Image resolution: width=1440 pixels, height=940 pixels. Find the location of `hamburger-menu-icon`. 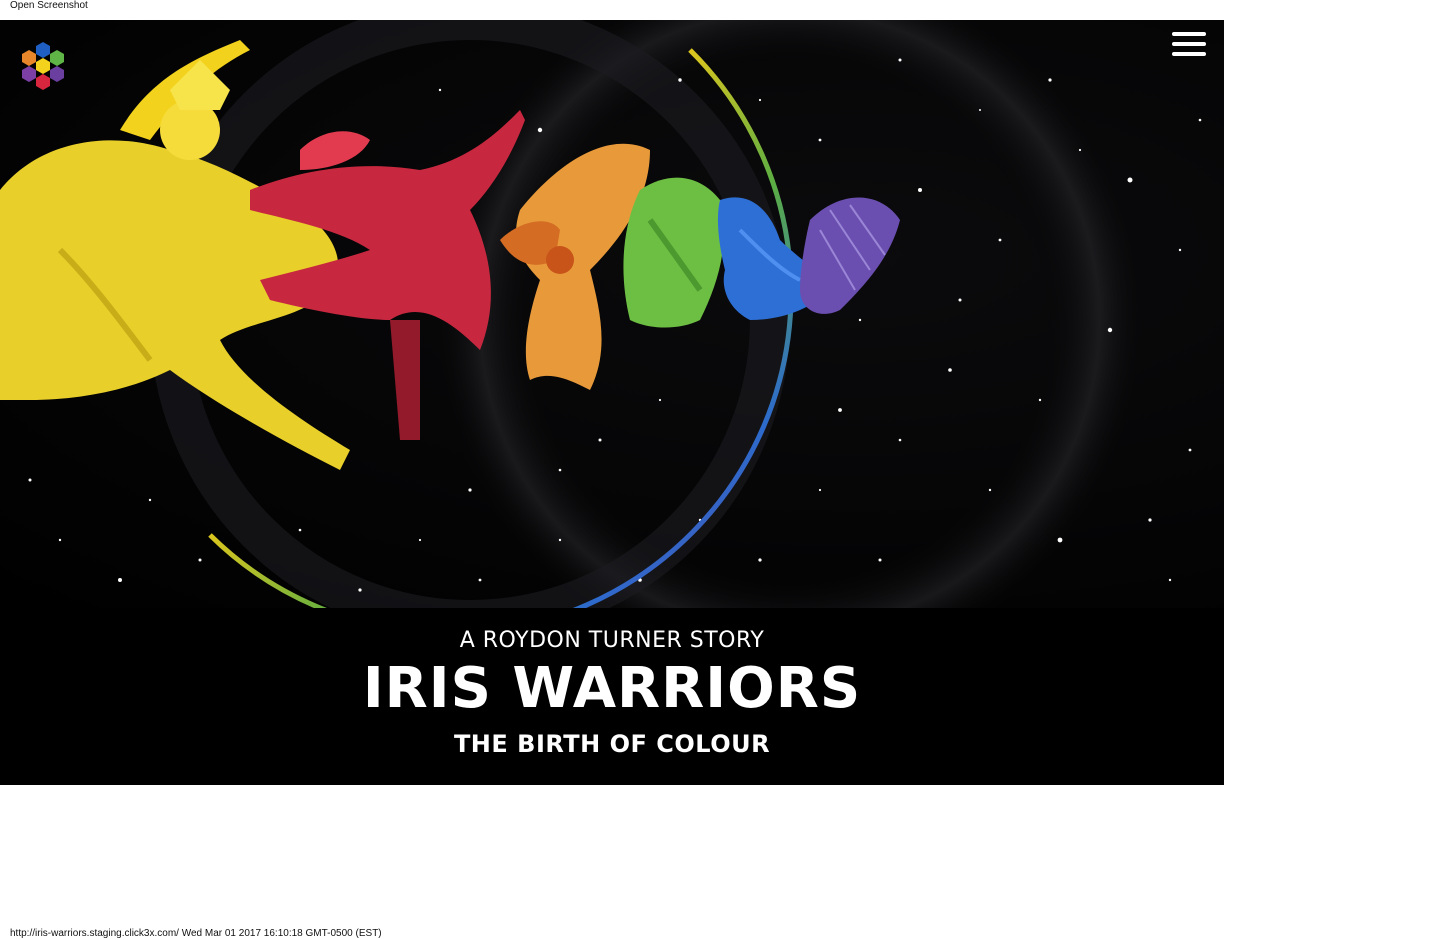

hamburger-menu-icon is located at coordinates (1189, 44).